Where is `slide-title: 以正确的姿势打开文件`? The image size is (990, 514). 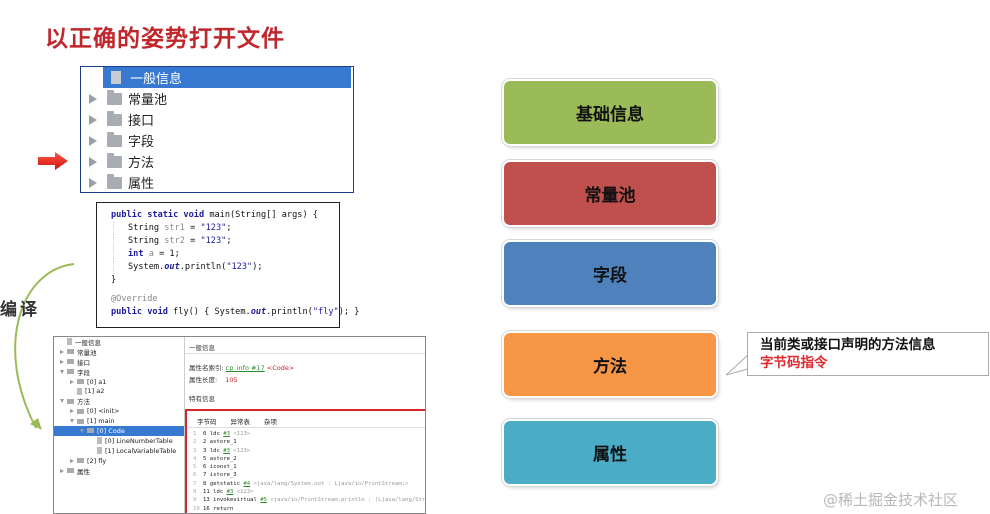 slide-title: 以正确的姿势打开文件 is located at coordinates (165, 39).